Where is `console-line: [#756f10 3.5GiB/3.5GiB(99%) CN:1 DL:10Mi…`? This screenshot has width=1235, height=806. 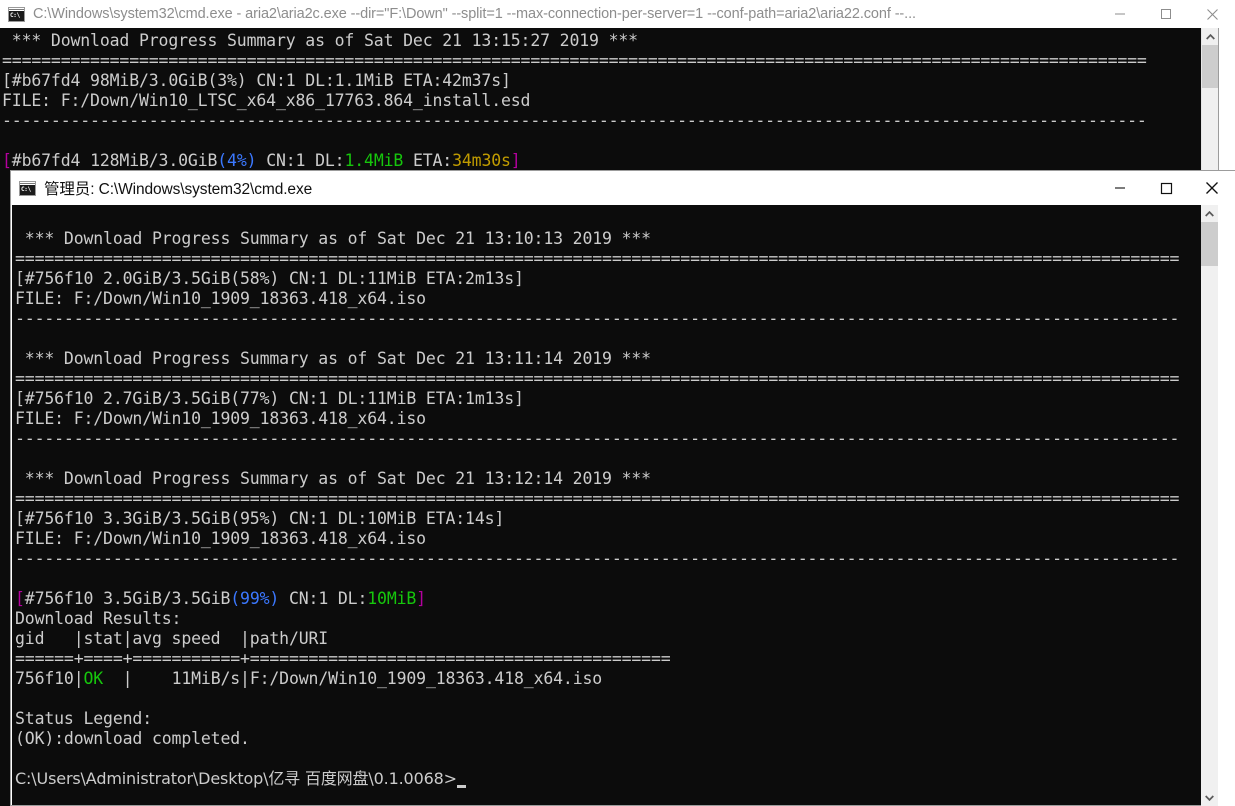
console-line: [#756f10 3.5GiB/3.5GiB(99%) CN:1 DL:10Mi… is located at coordinates (616, 599).